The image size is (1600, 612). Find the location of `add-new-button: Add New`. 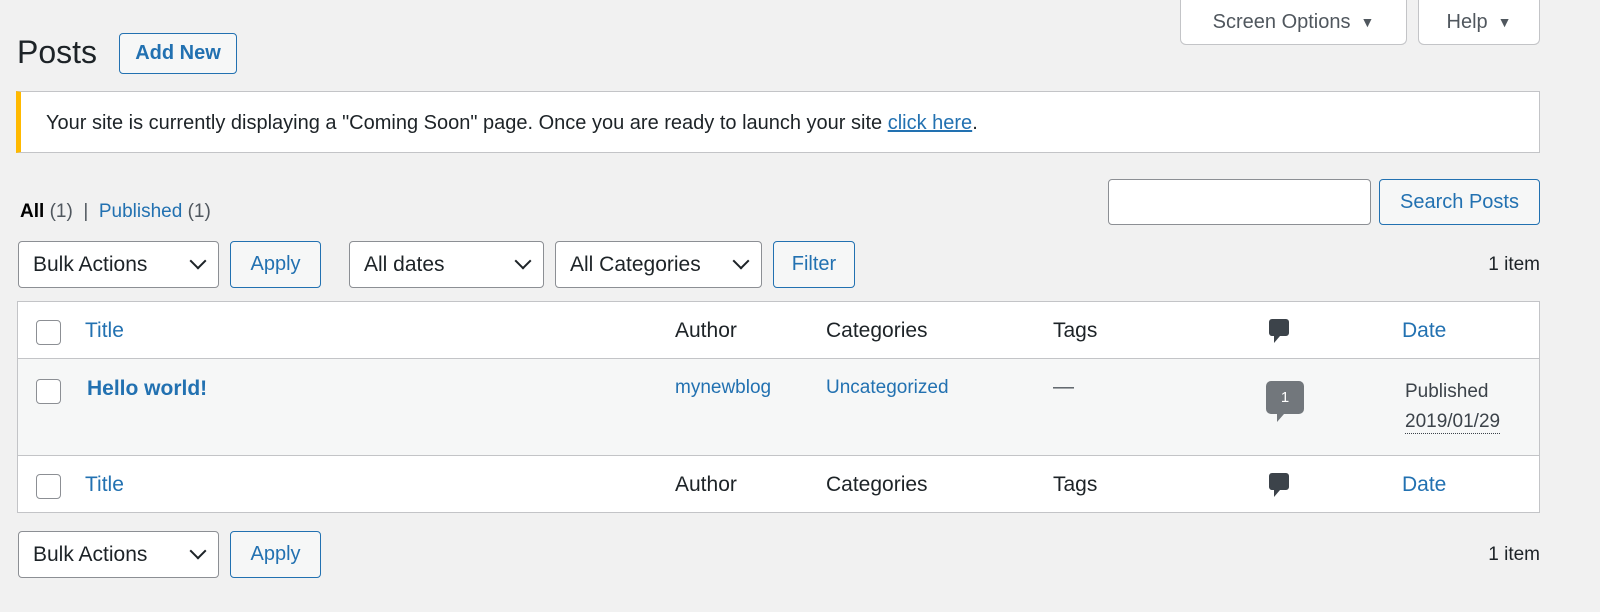

add-new-button: Add New is located at coordinates (178, 53).